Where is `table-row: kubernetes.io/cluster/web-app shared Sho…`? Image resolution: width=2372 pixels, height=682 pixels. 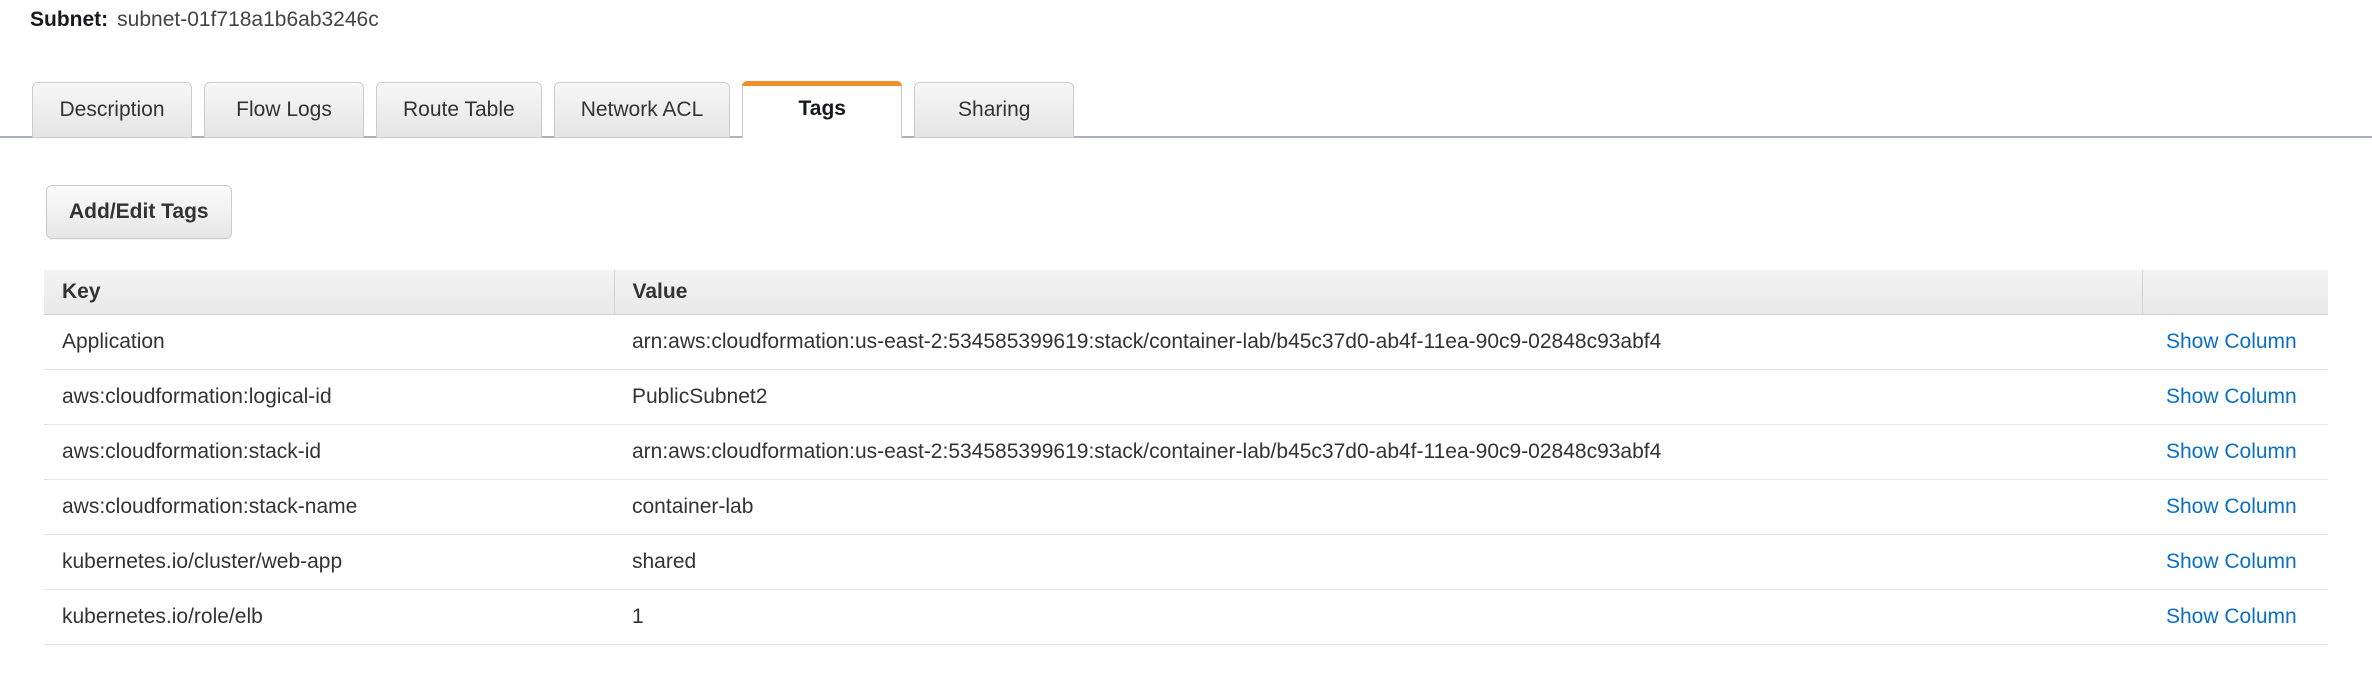 table-row: kubernetes.io/cluster/web-app shared Sho… is located at coordinates (1186, 562).